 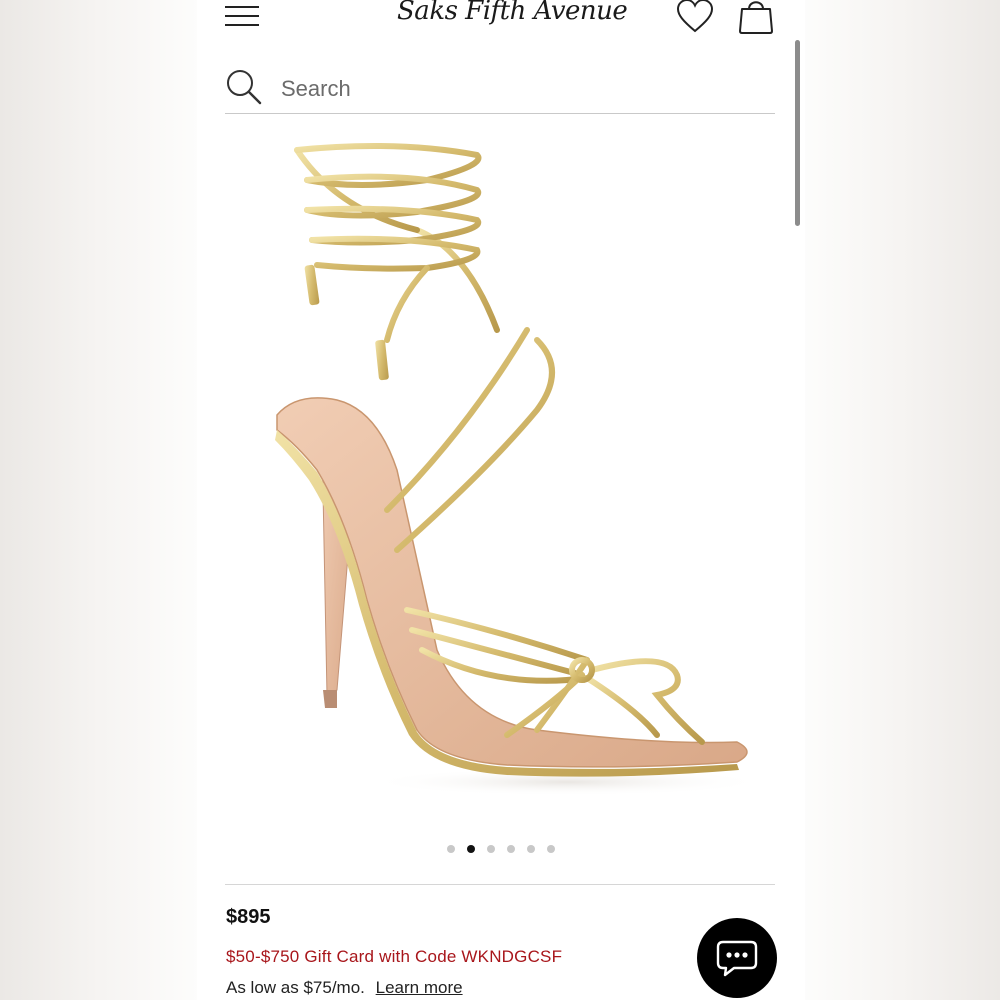 What do you see at coordinates (243, 15) in the screenshot?
I see `hamburger-menu-icon` at bounding box center [243, 15].